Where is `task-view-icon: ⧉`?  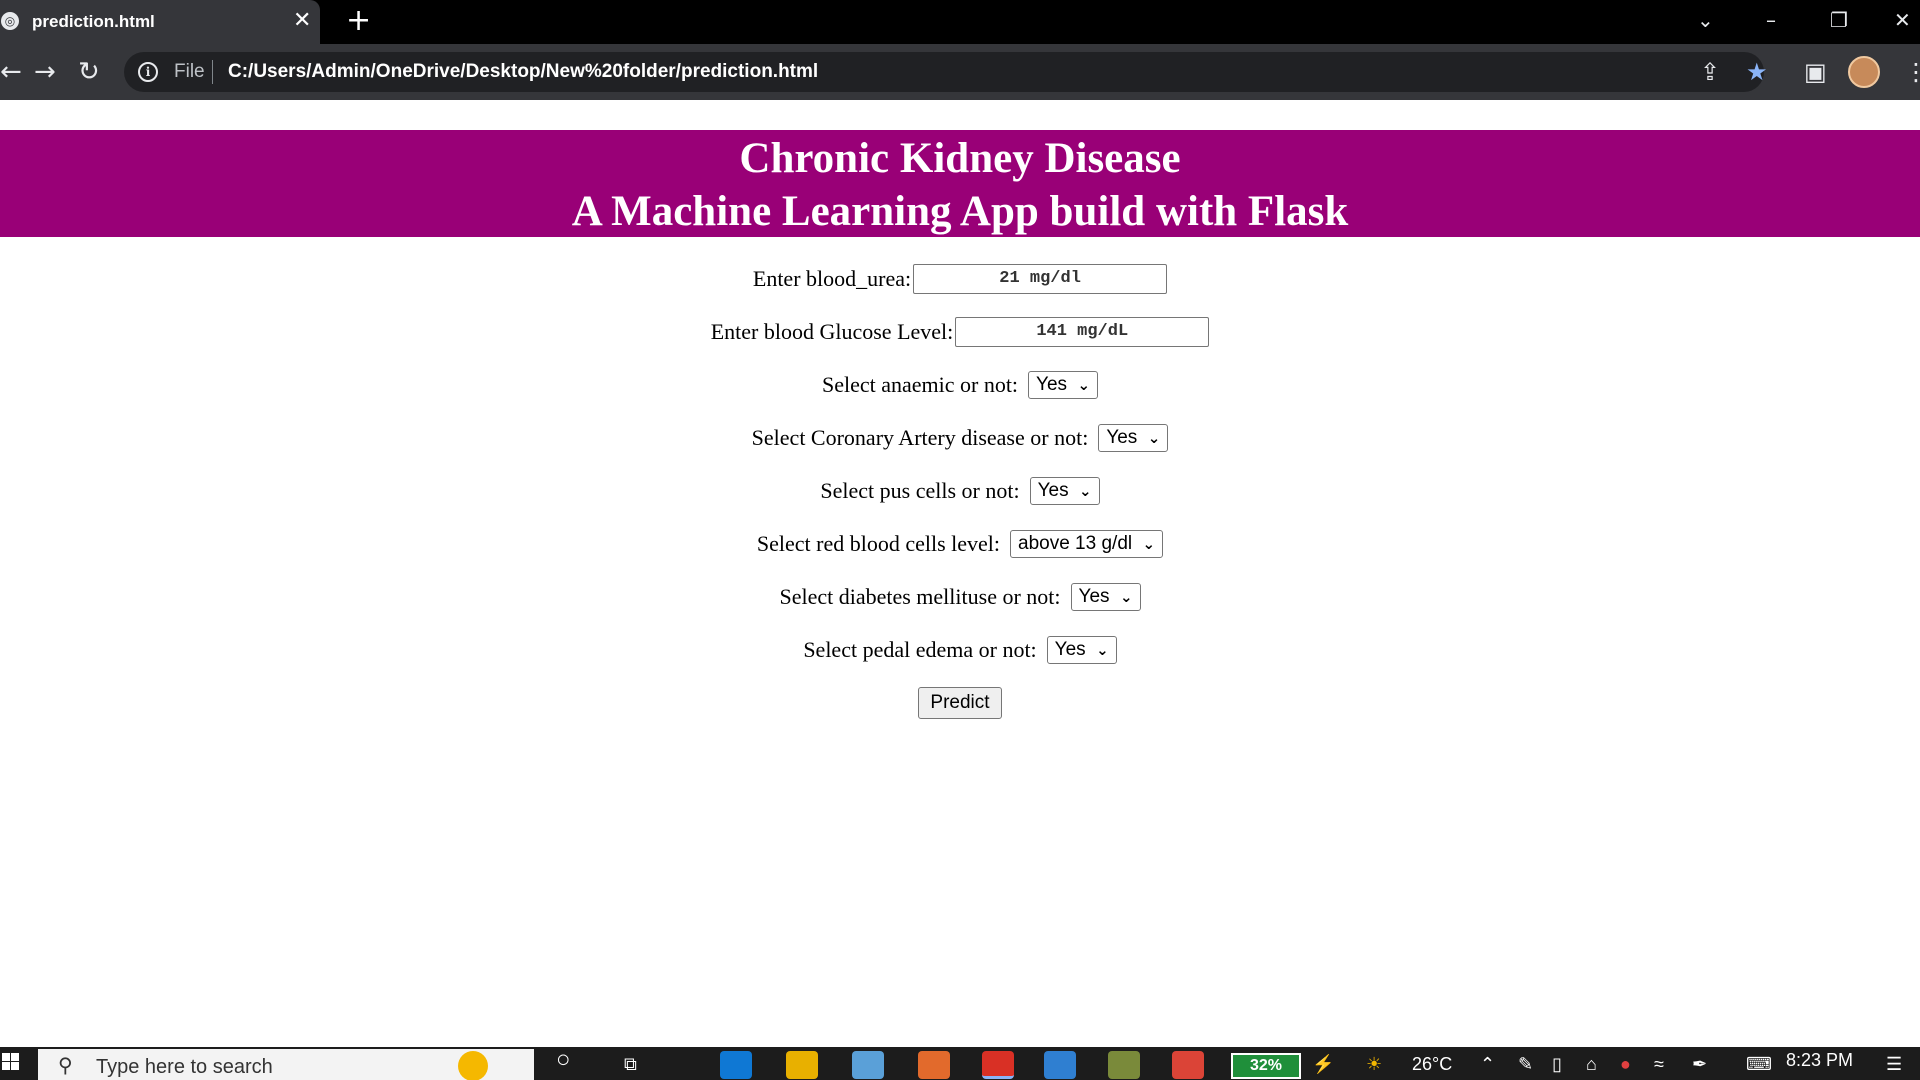 task-view-icon: ⧉ is located at coordinates (630, 1064).